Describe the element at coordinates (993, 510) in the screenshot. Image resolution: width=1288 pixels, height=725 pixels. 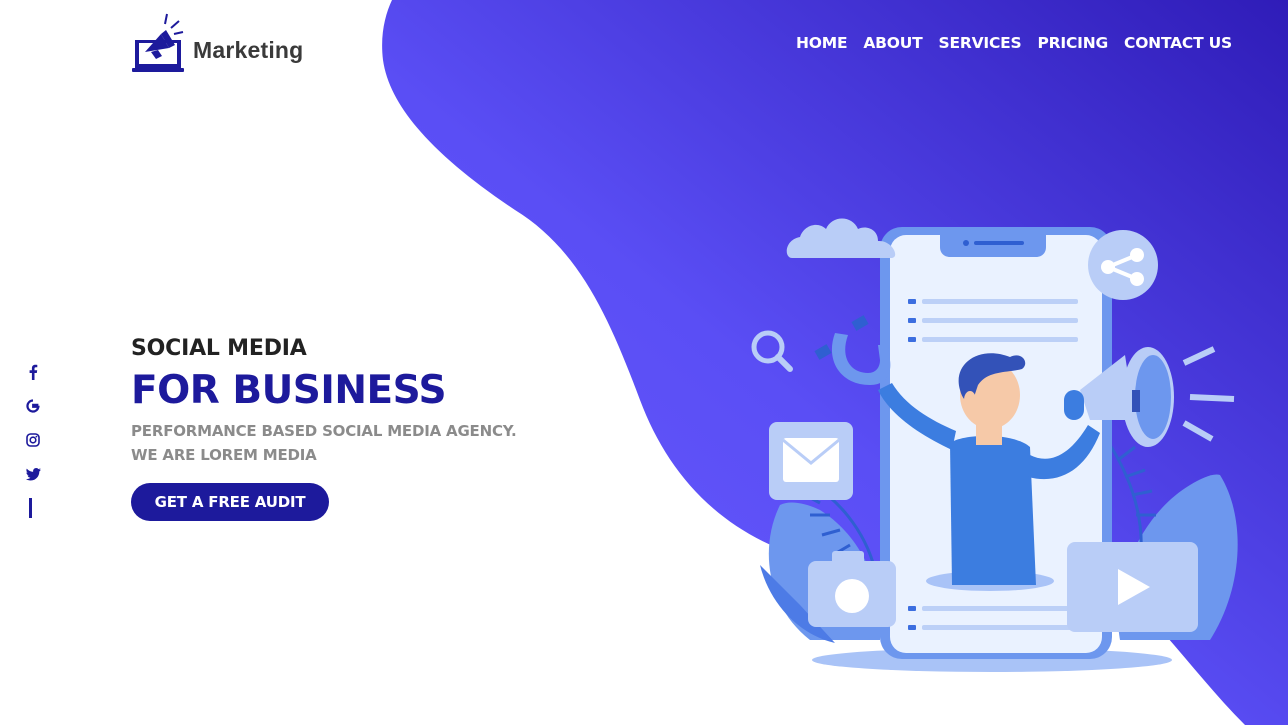
I see `person-body` at that location.